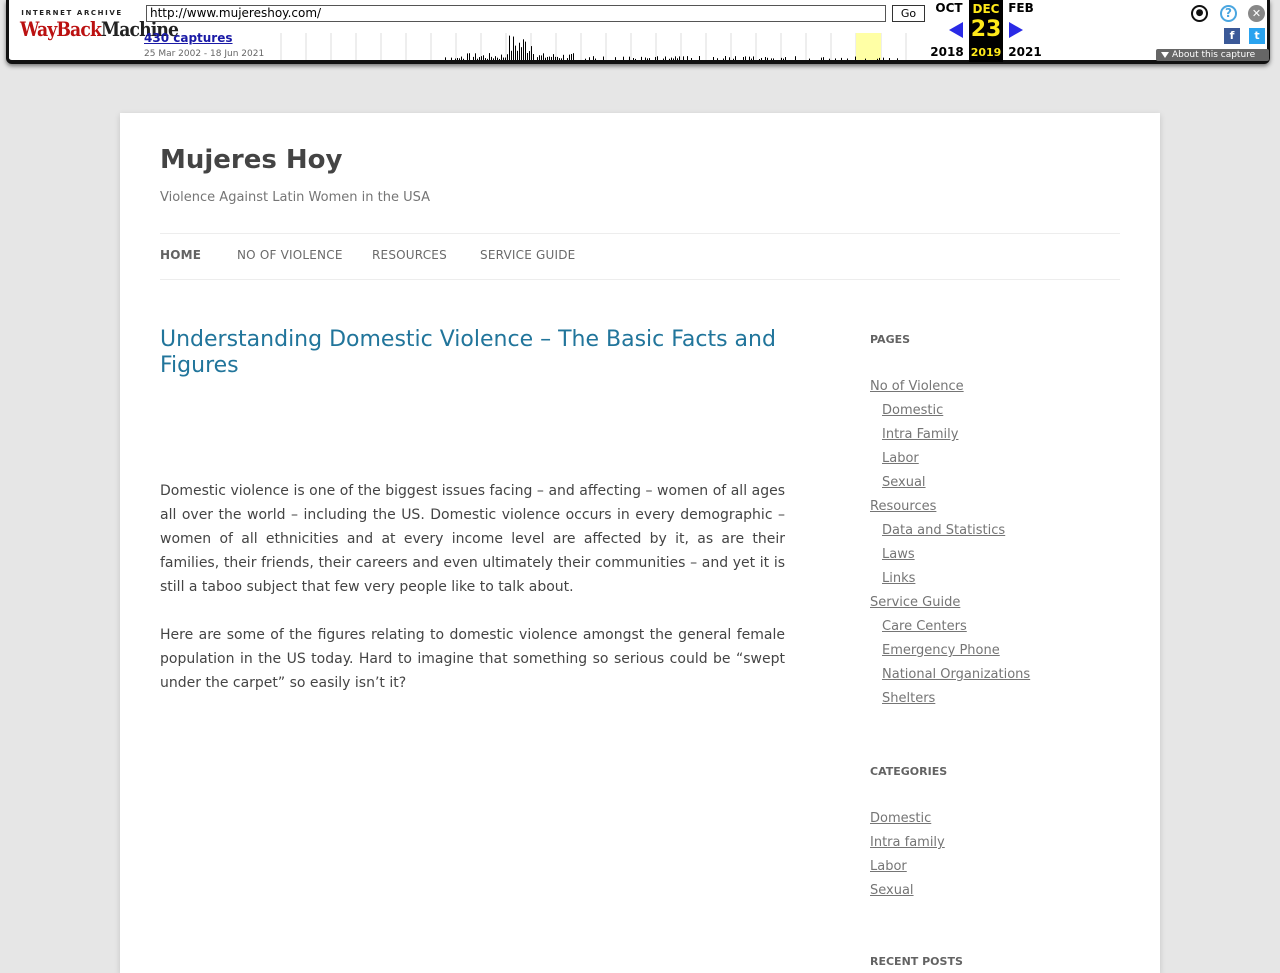 This screenshot has width=1280, height=973. I want to click on sidebar-category-link: Labor, so click(888, 866).